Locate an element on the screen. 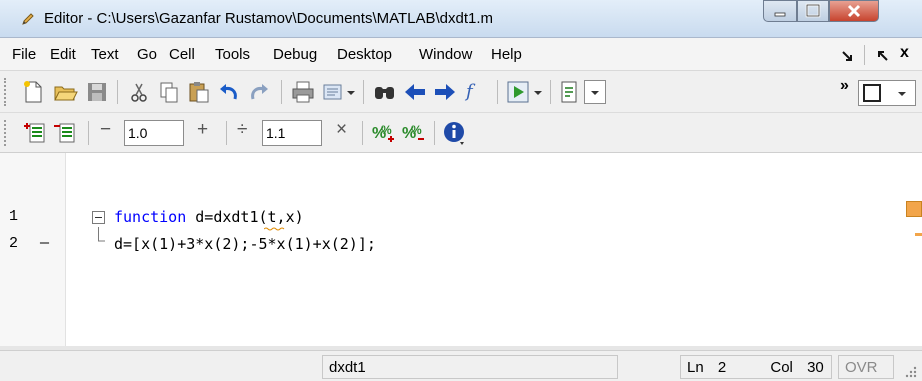 Image resolution: width=922 pixels, height=381 pixels. menu-edit: Edit is located at coordinates (63, 54).